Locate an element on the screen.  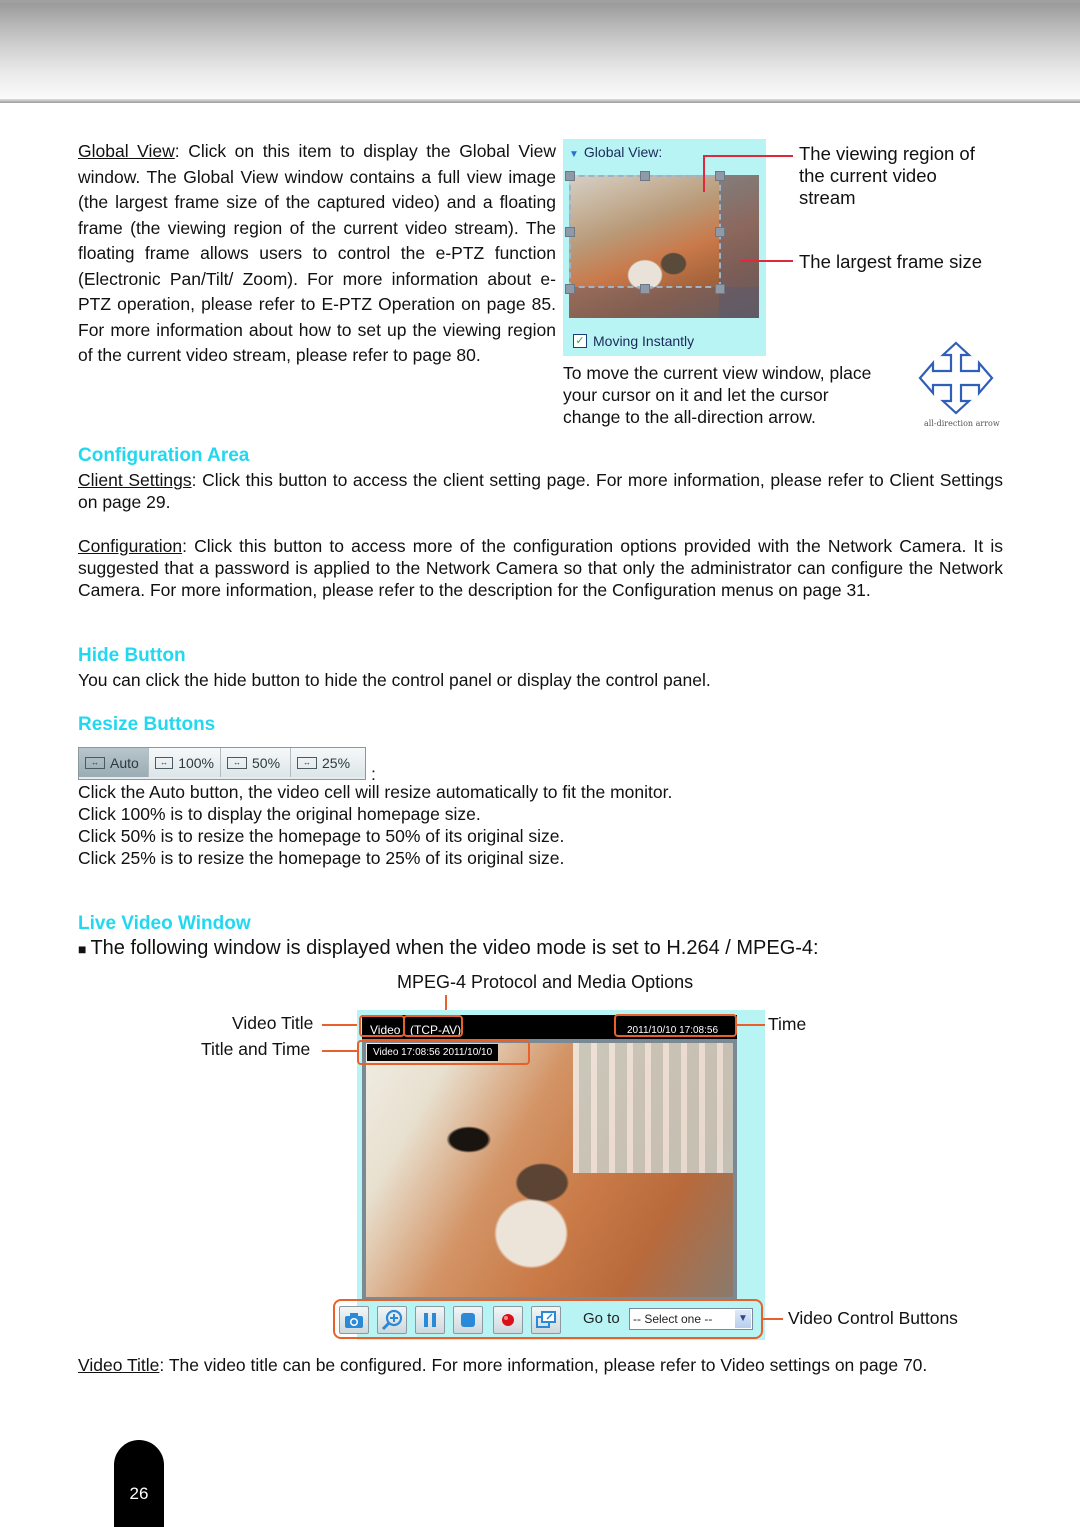
live-video-stream is located at coordinates (549, 1170).